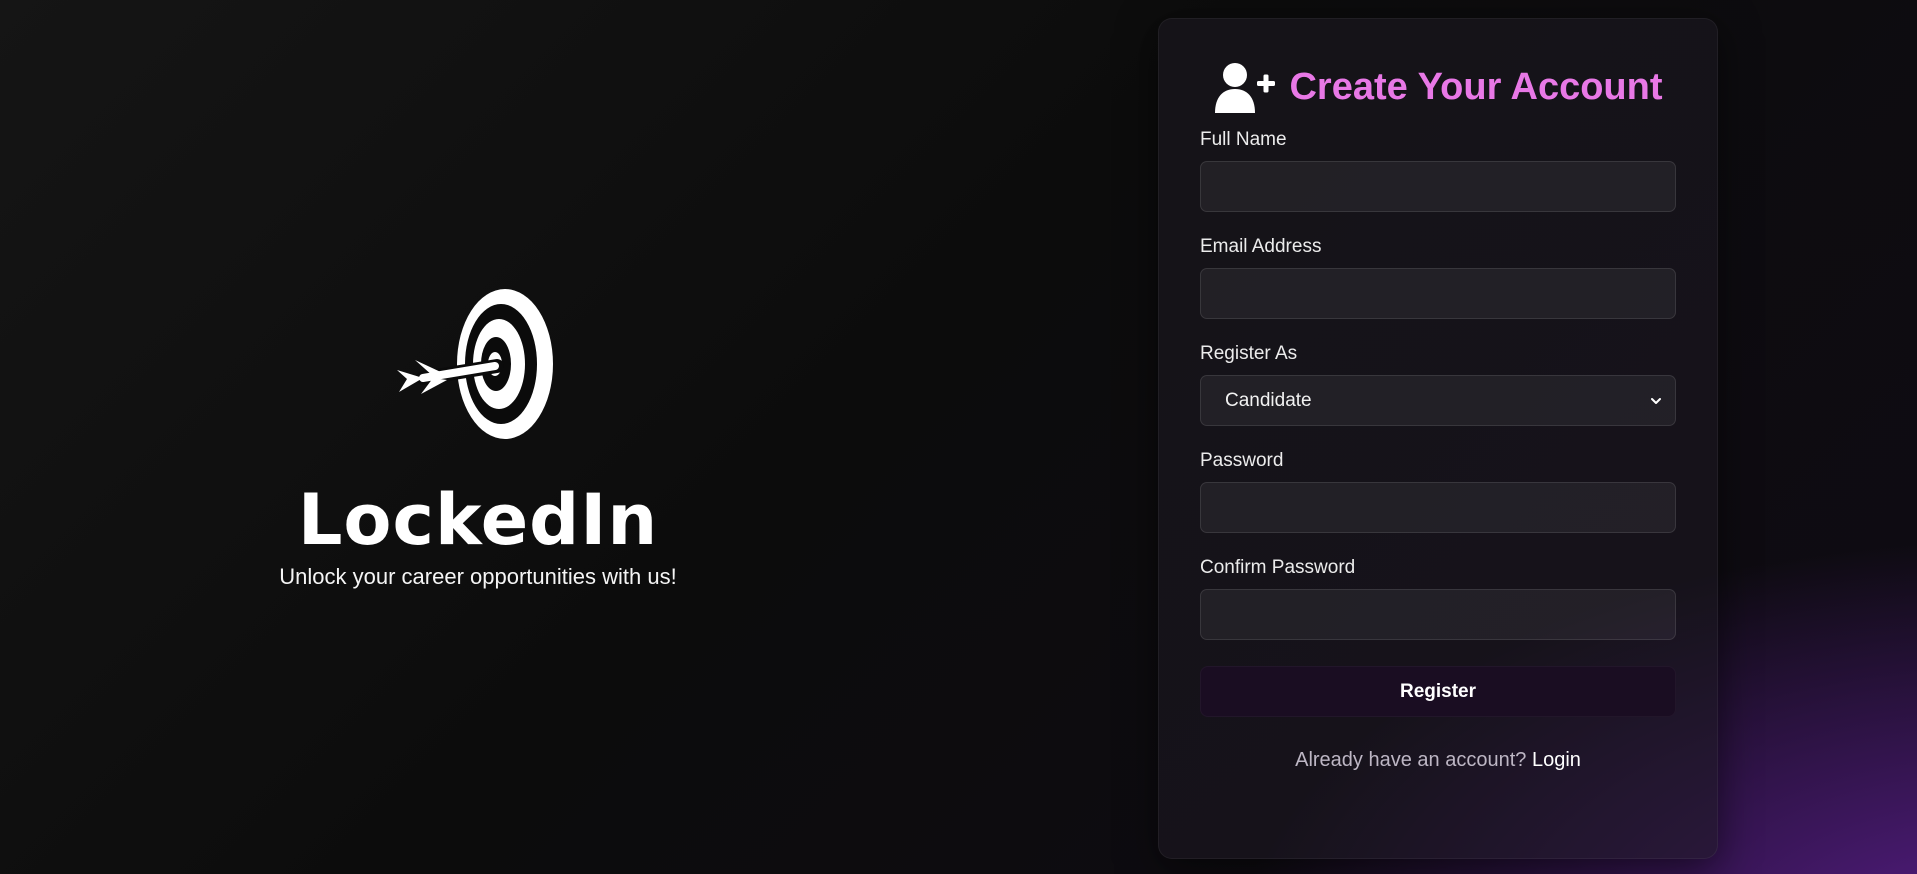 The image size is (1917, 874). What do you see at coordinates (475, 364) in the screenshot?
I see `target-arrow-icon` at bounding box center [475, 364].